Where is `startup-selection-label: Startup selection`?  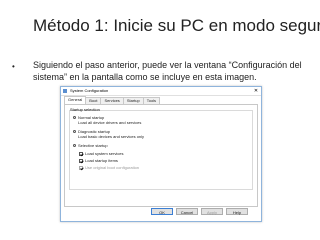 startup-selection-label: Startup selection is located at coordinates (85, 109).